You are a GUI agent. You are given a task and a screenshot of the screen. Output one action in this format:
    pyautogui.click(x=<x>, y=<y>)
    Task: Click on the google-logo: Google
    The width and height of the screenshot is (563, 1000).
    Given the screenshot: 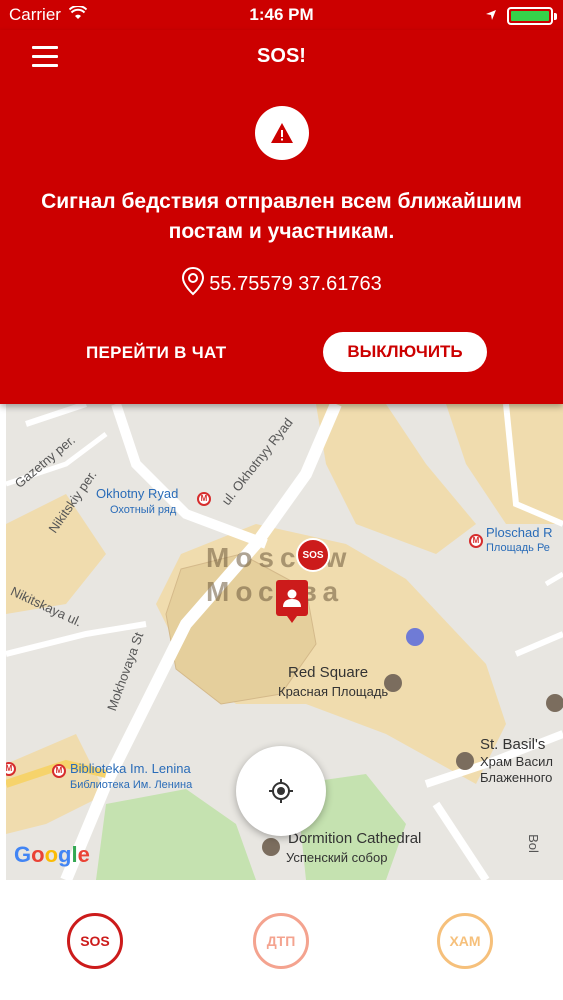 What is the action you would take?
    pyautogui.click(x=52, y=854)
    